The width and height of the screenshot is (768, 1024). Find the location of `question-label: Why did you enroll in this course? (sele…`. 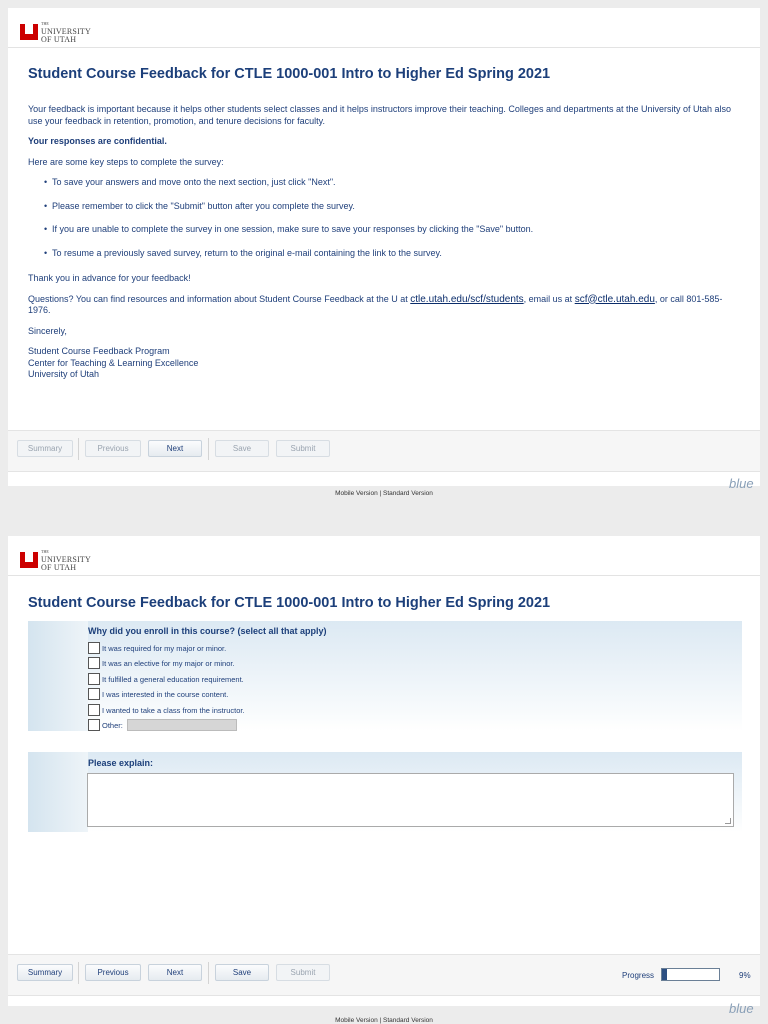

question-label: Why did you enroll in this course? (sele… is located at coordinates (207, 631).